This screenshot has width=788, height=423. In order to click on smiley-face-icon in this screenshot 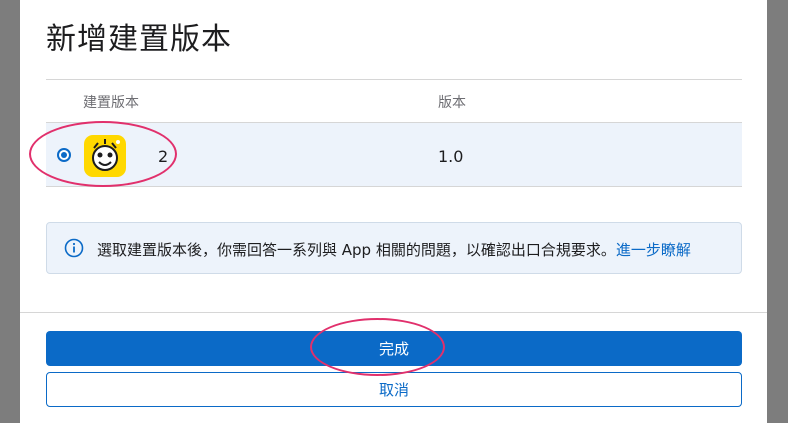, I will do `click(106, 155)`.